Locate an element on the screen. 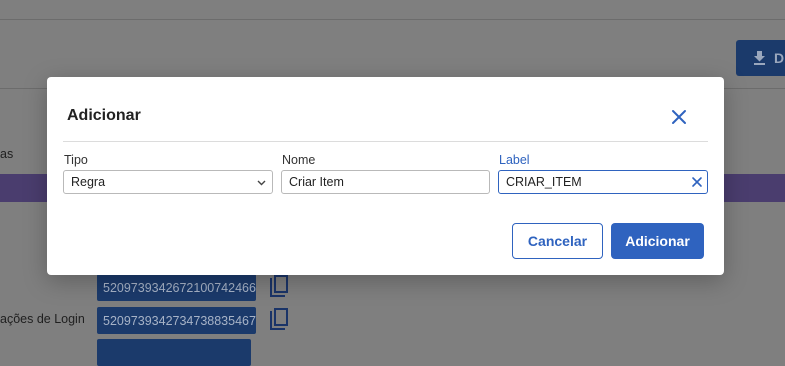  label-input: CRIAR_ITEM is located at coordinates (603, 182).